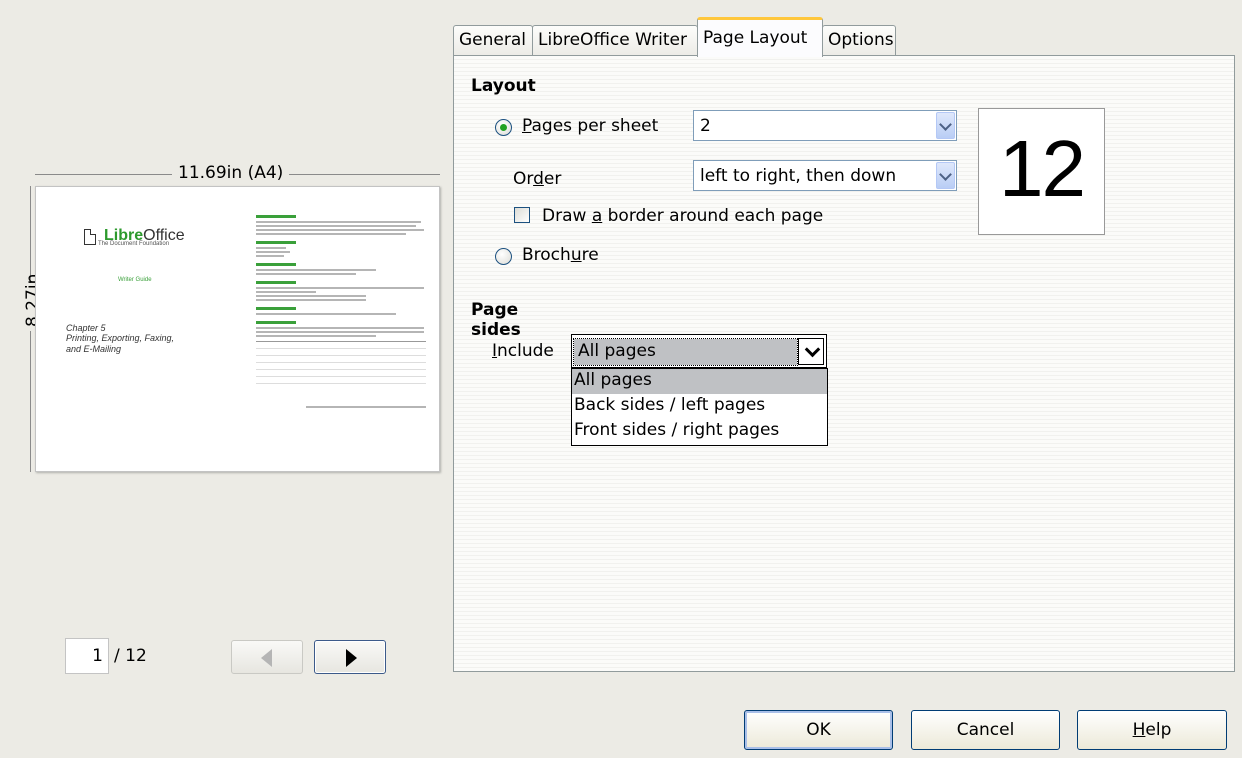  Describe the element at coordinates (496, 320) in the screenshot. I see `page-sides-heading: Page sides` at that location.